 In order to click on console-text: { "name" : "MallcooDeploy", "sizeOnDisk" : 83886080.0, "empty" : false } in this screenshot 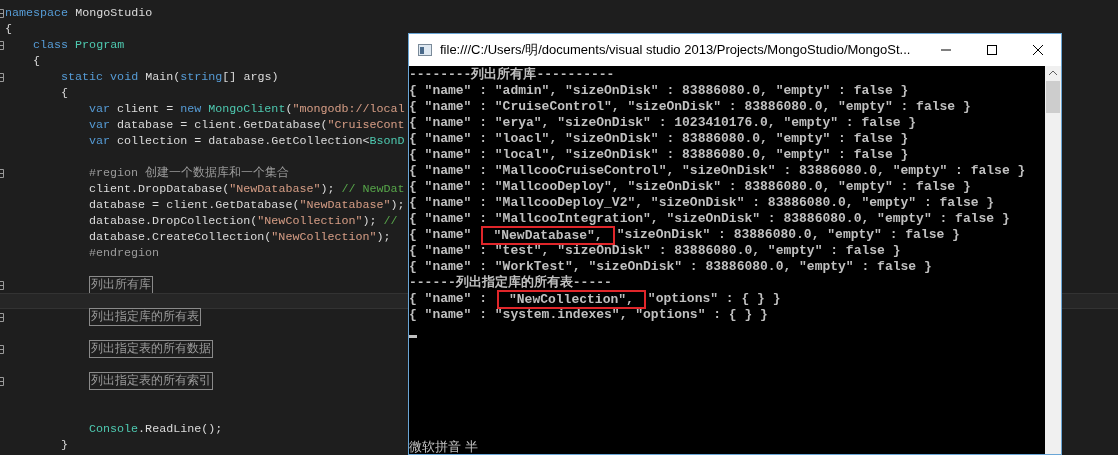, I will do `click(690, 187)`.